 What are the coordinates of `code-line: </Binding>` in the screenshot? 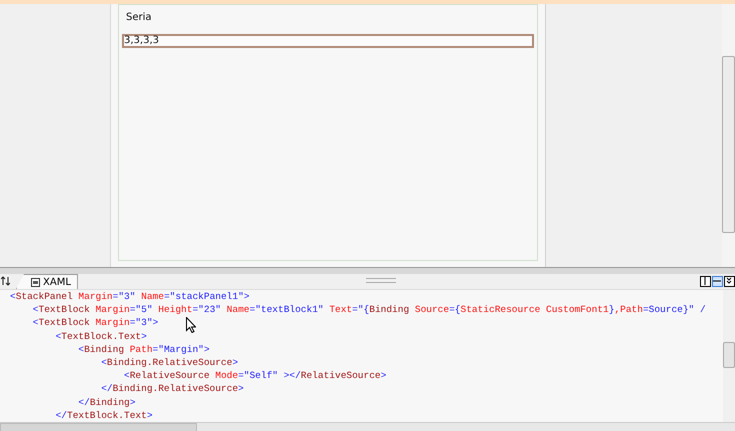 It's located at (107, 402).